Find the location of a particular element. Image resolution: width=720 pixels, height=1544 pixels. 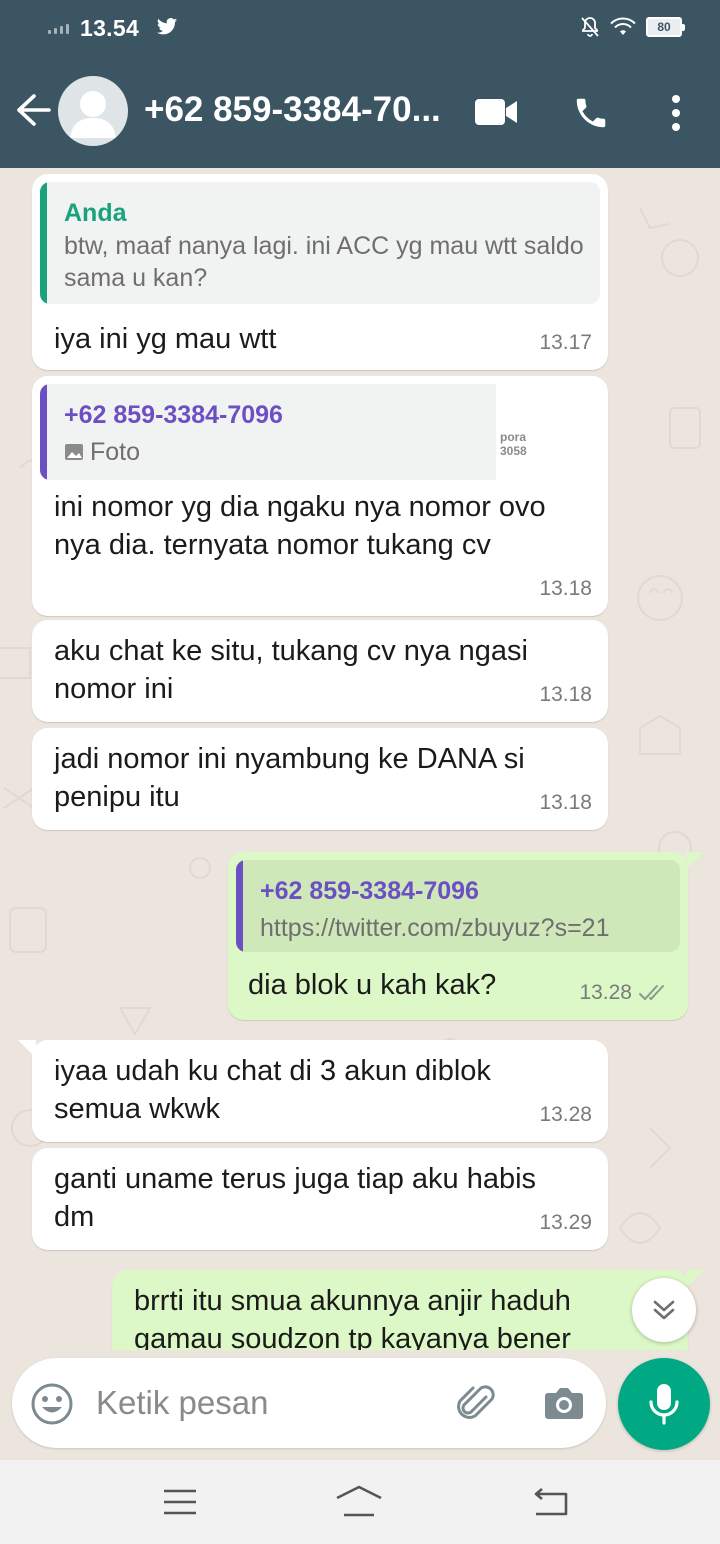

mute-bell-icon is located at coordinates (590, 27).